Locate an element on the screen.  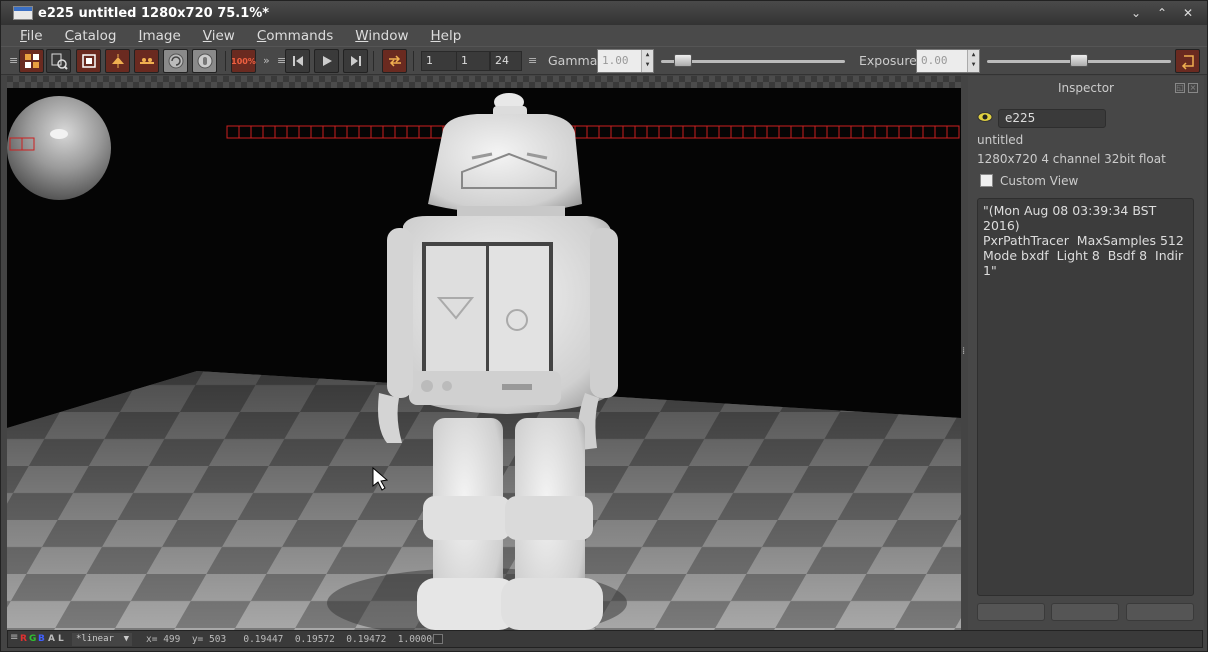
overflow-chevron-icon: » is located at coordinates (266, 60).